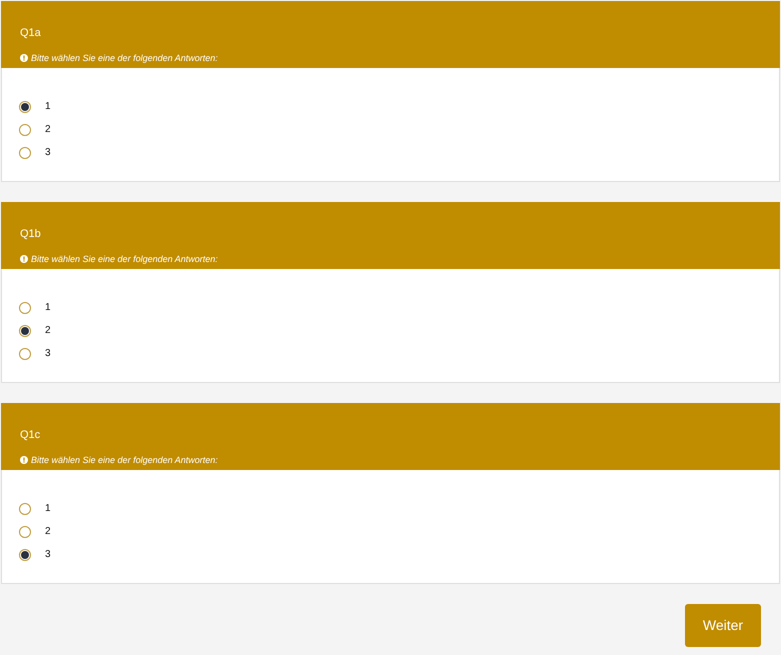  Describe the element at coordinates (30, 33) in the screenshot. I see `question-title: Q1a` at that location.